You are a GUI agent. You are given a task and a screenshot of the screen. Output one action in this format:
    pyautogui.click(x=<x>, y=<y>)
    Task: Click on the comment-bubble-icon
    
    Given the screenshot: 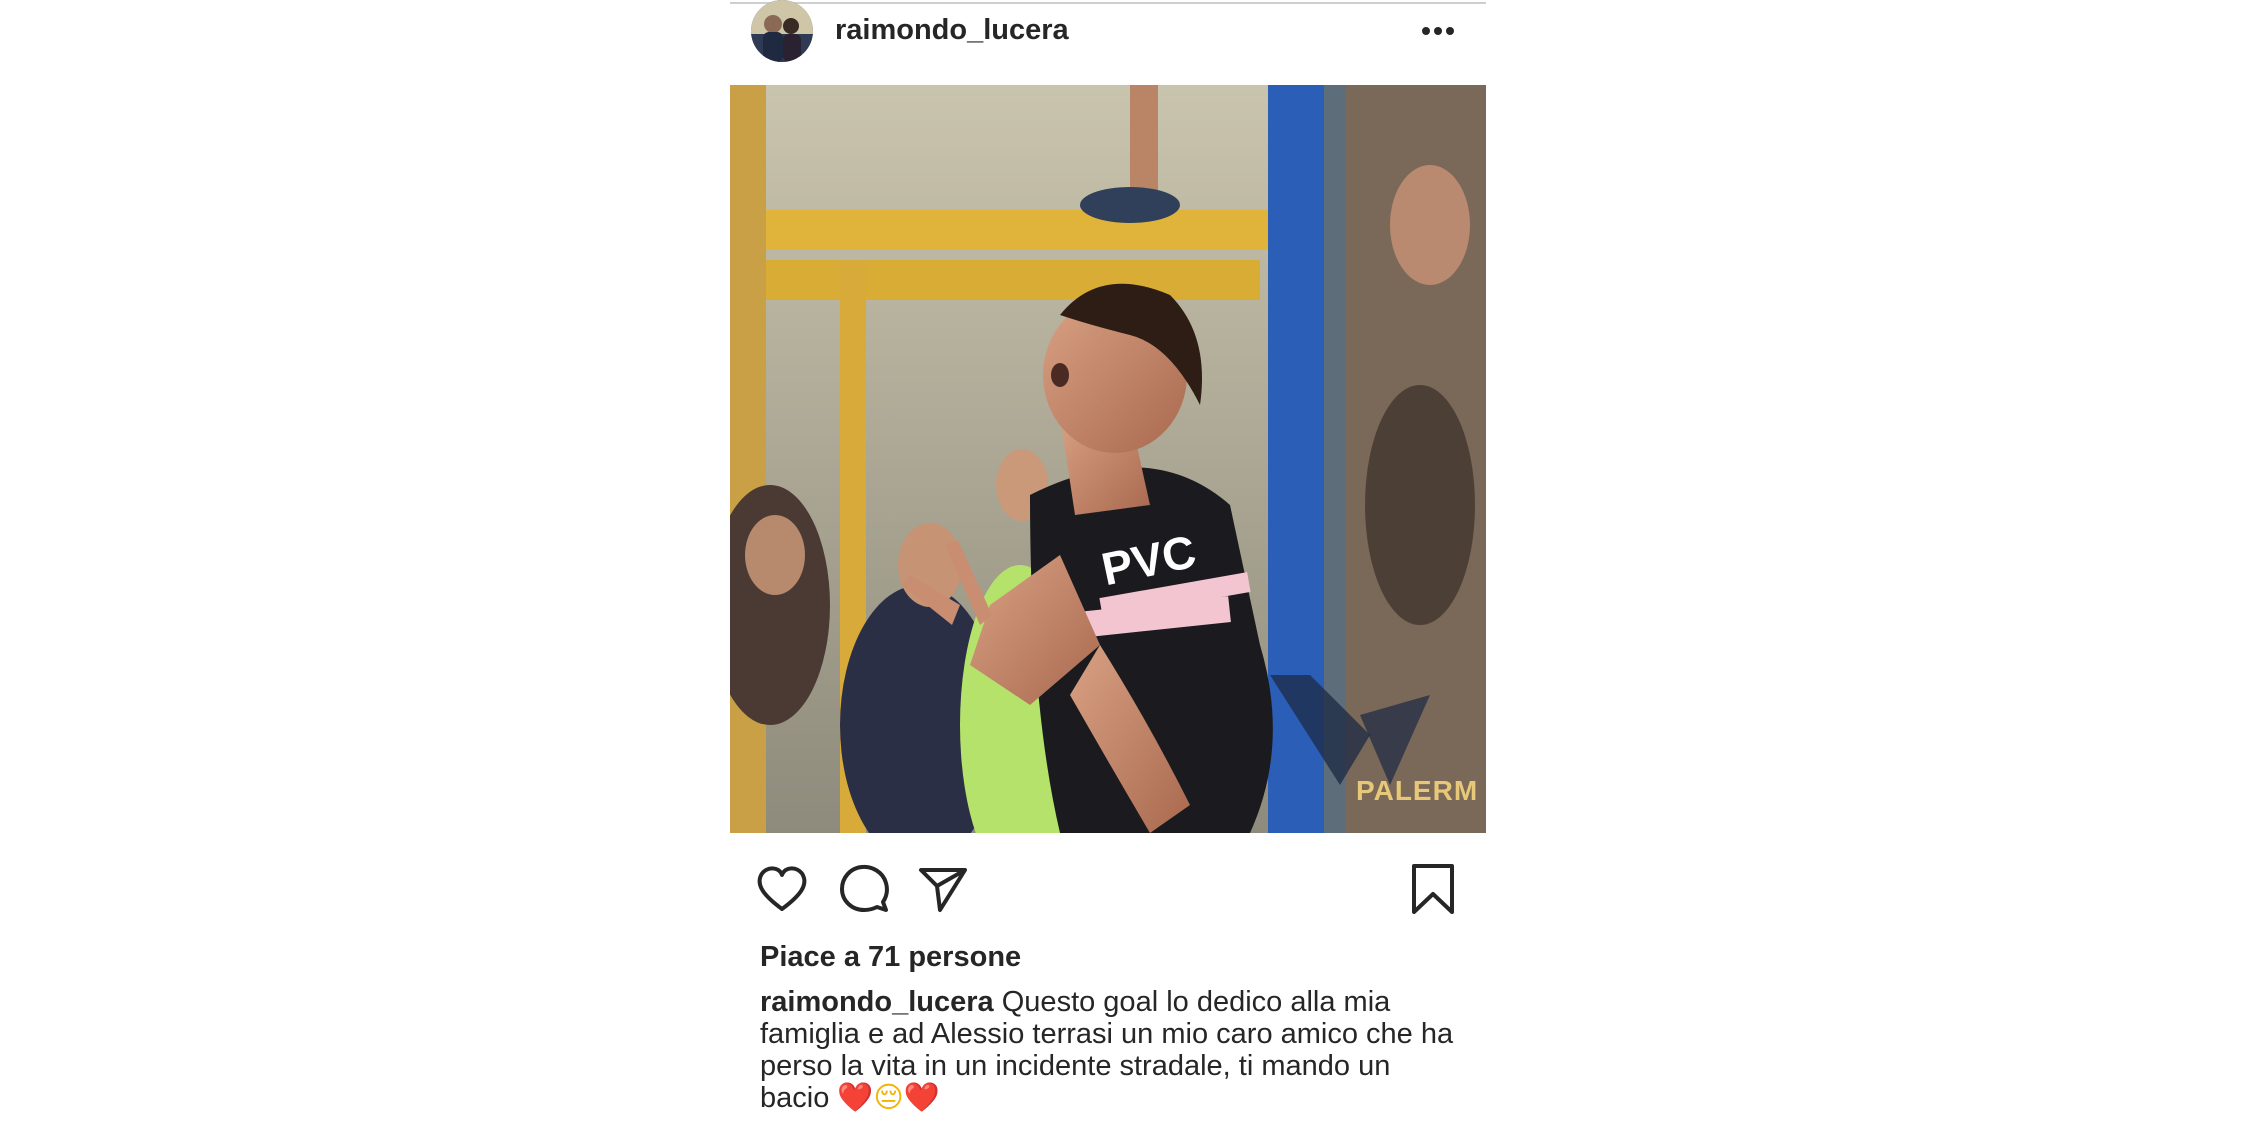 What is the action you would take?
    pyautogui.click(x=864, y=888)
    